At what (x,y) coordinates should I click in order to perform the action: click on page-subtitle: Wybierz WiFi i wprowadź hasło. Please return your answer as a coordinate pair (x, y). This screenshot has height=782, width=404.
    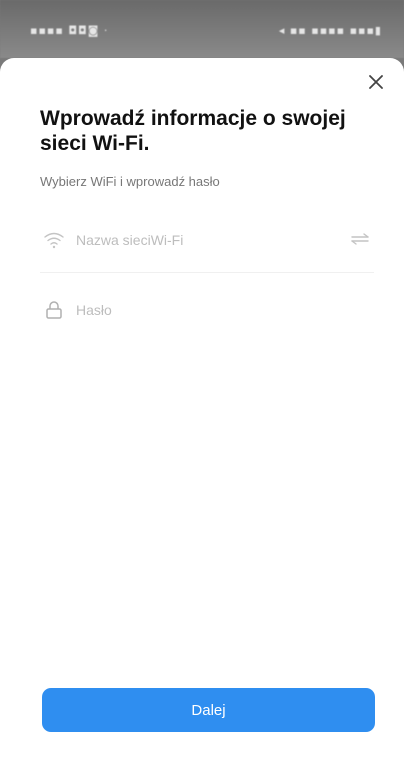
    Looking at the image, I should click on (130, 181).